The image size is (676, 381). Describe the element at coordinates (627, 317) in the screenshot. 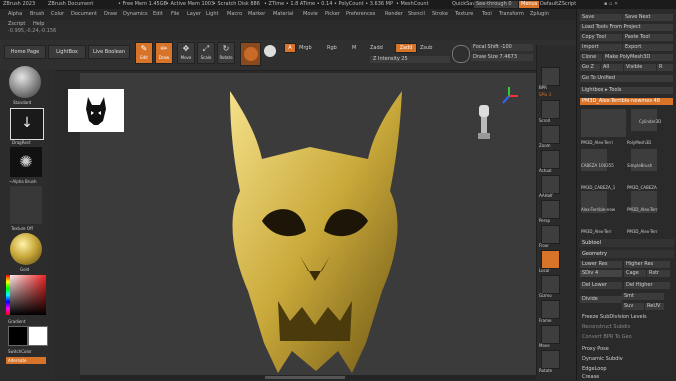

I see `freeze-subdiv-button: Freeze SubDivision Levels` at that location.